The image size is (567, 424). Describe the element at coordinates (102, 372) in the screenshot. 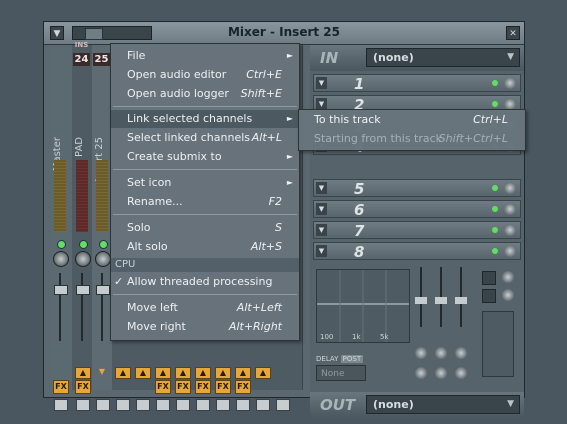

I see `route-arrow-icon: ▼` at that location.